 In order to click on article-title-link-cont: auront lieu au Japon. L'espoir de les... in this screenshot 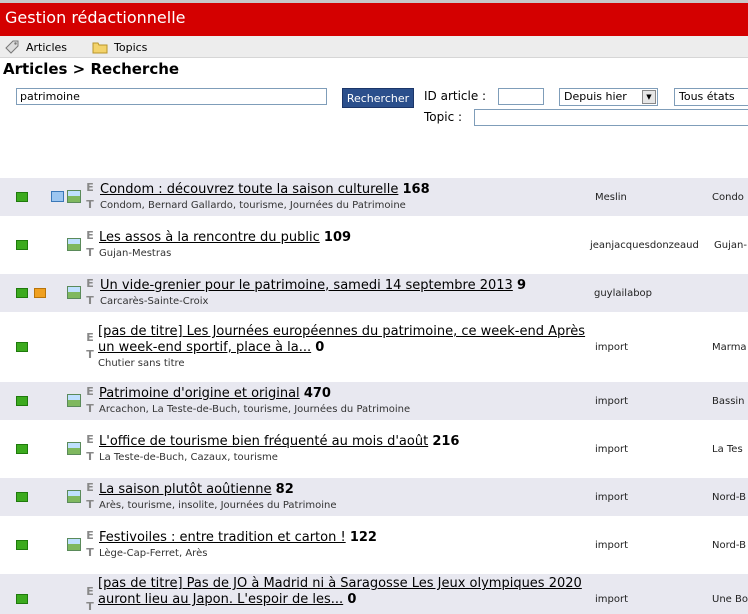, I will do `click(220, 599)`.